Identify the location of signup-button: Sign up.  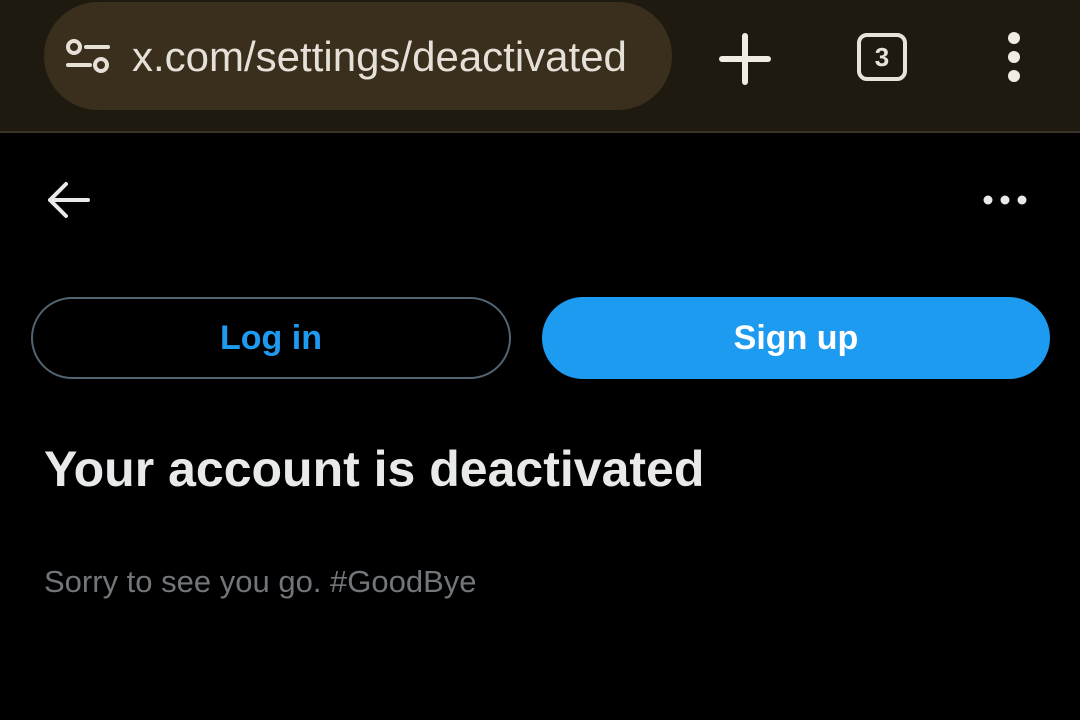
(796, 338).